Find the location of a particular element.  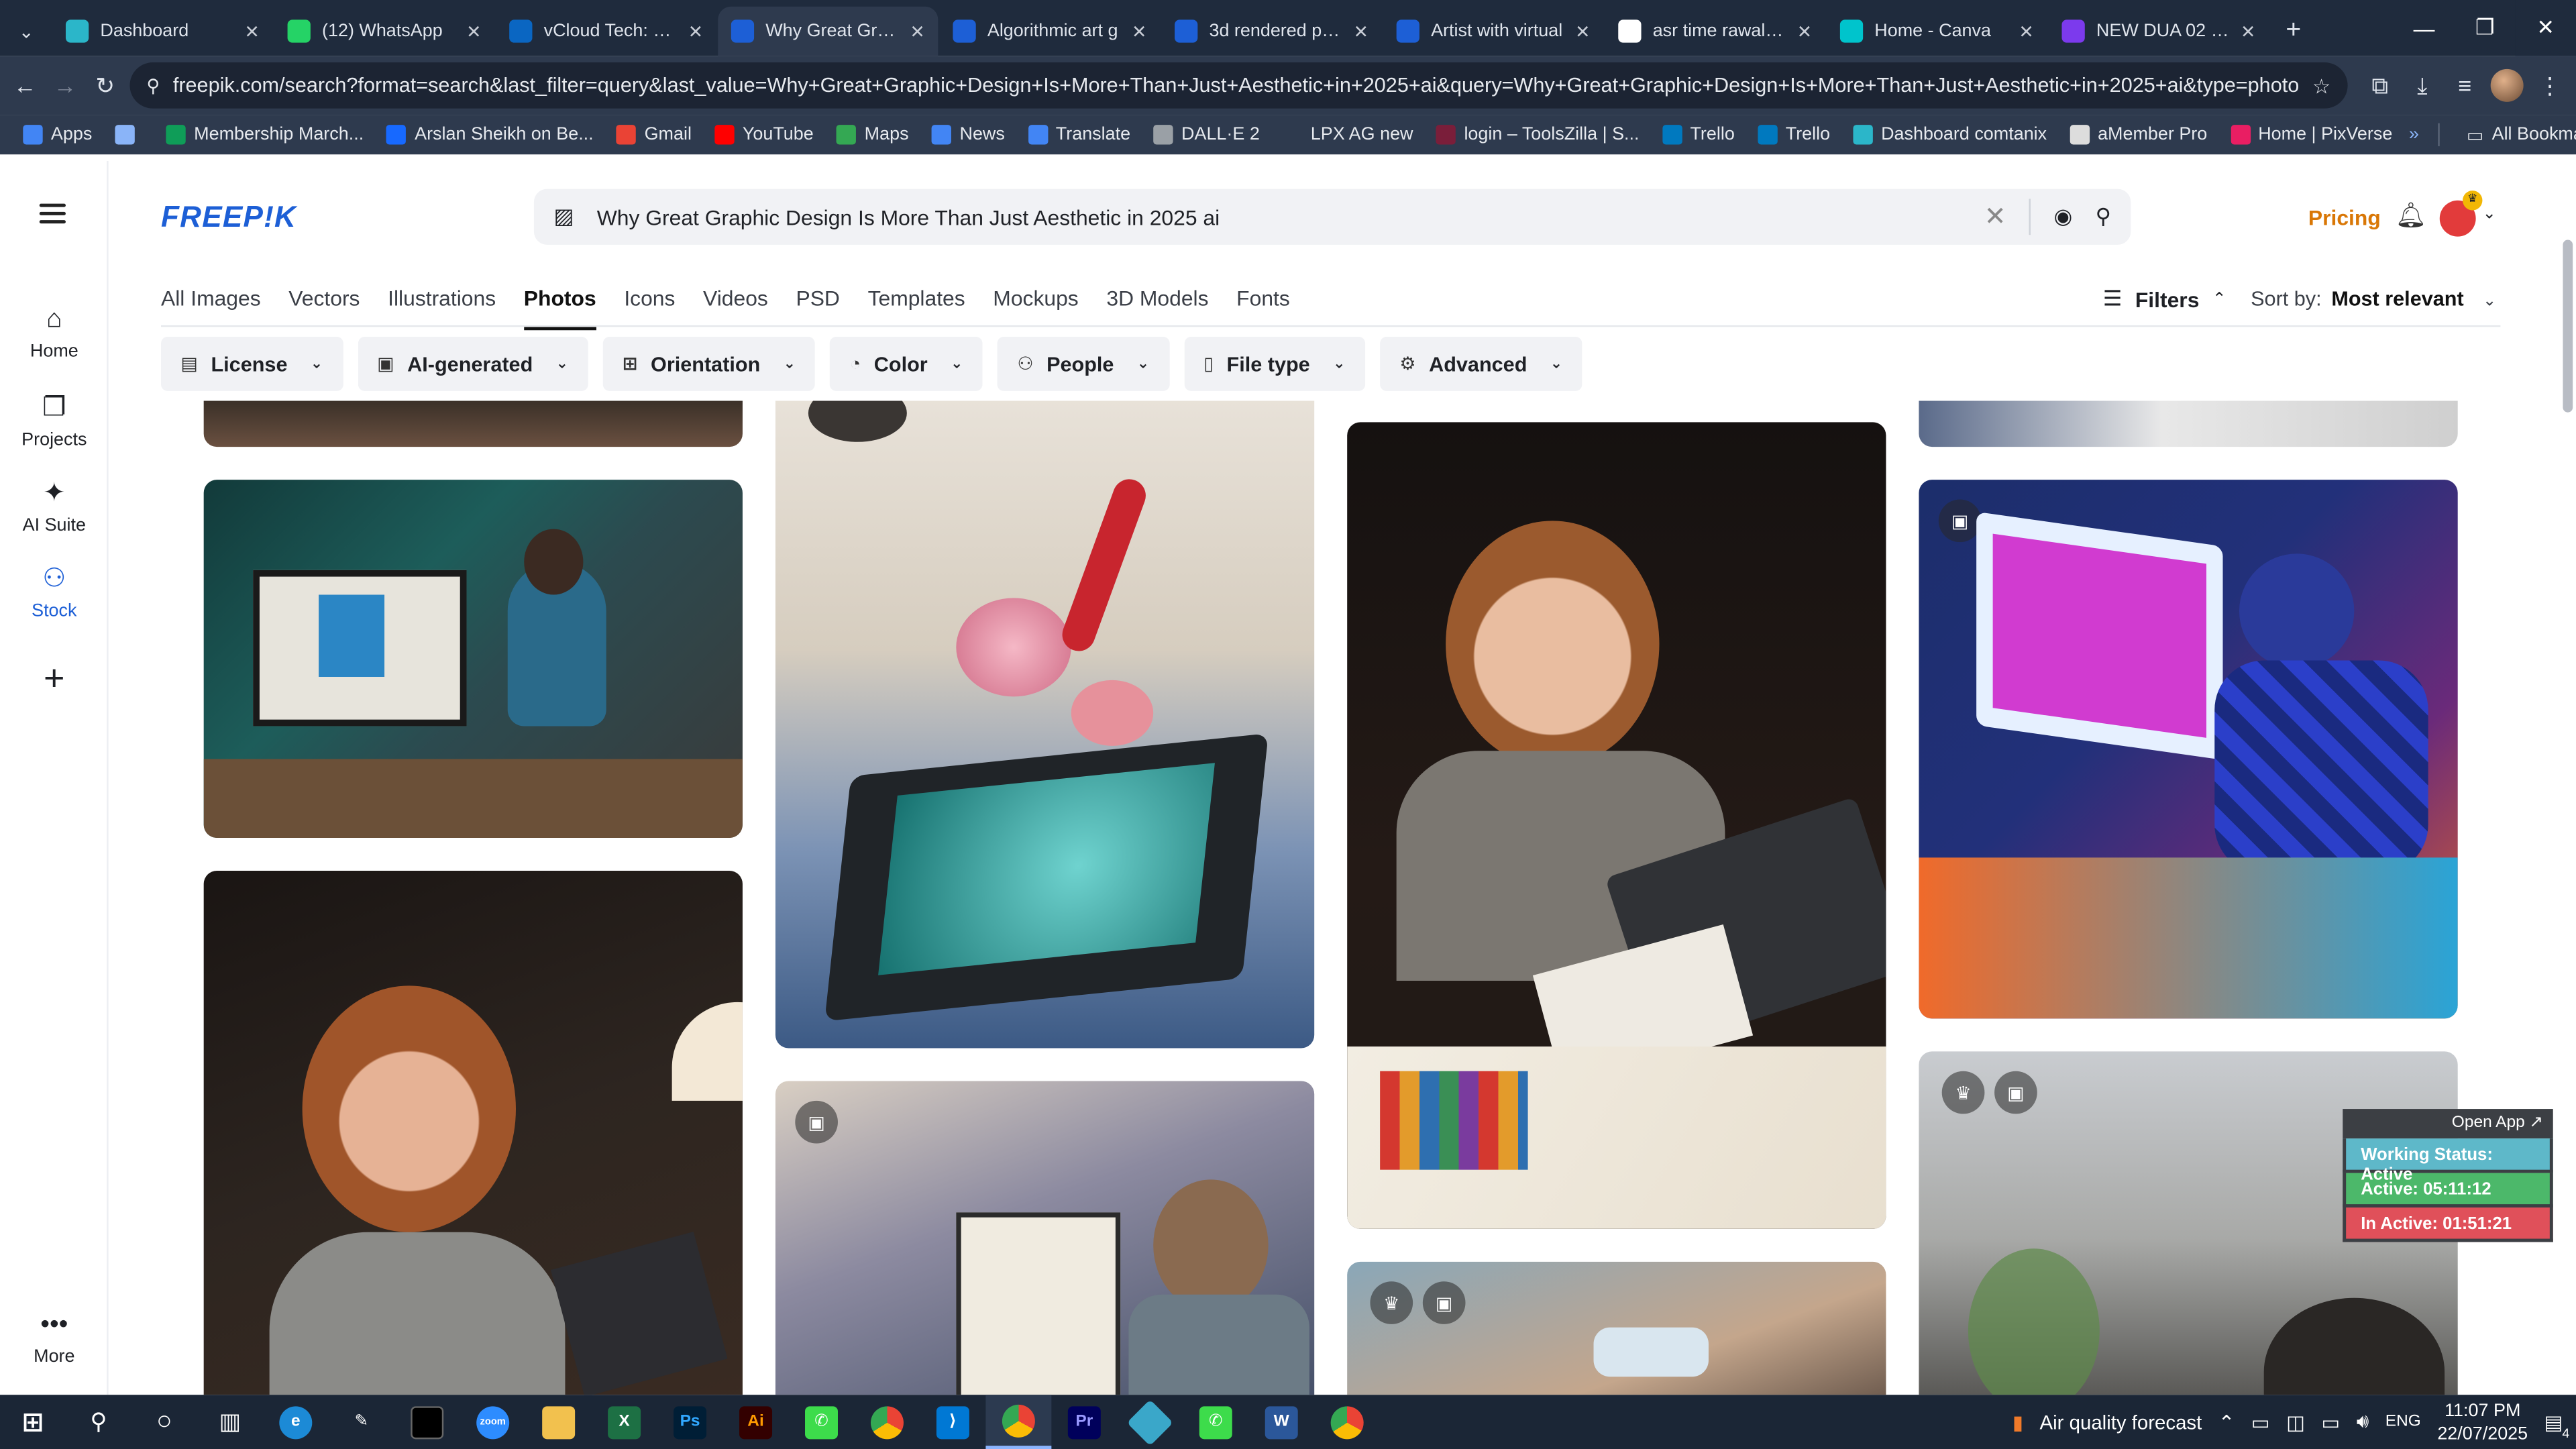

bookmark-item: Gmail is located at coordinates (654, 135).